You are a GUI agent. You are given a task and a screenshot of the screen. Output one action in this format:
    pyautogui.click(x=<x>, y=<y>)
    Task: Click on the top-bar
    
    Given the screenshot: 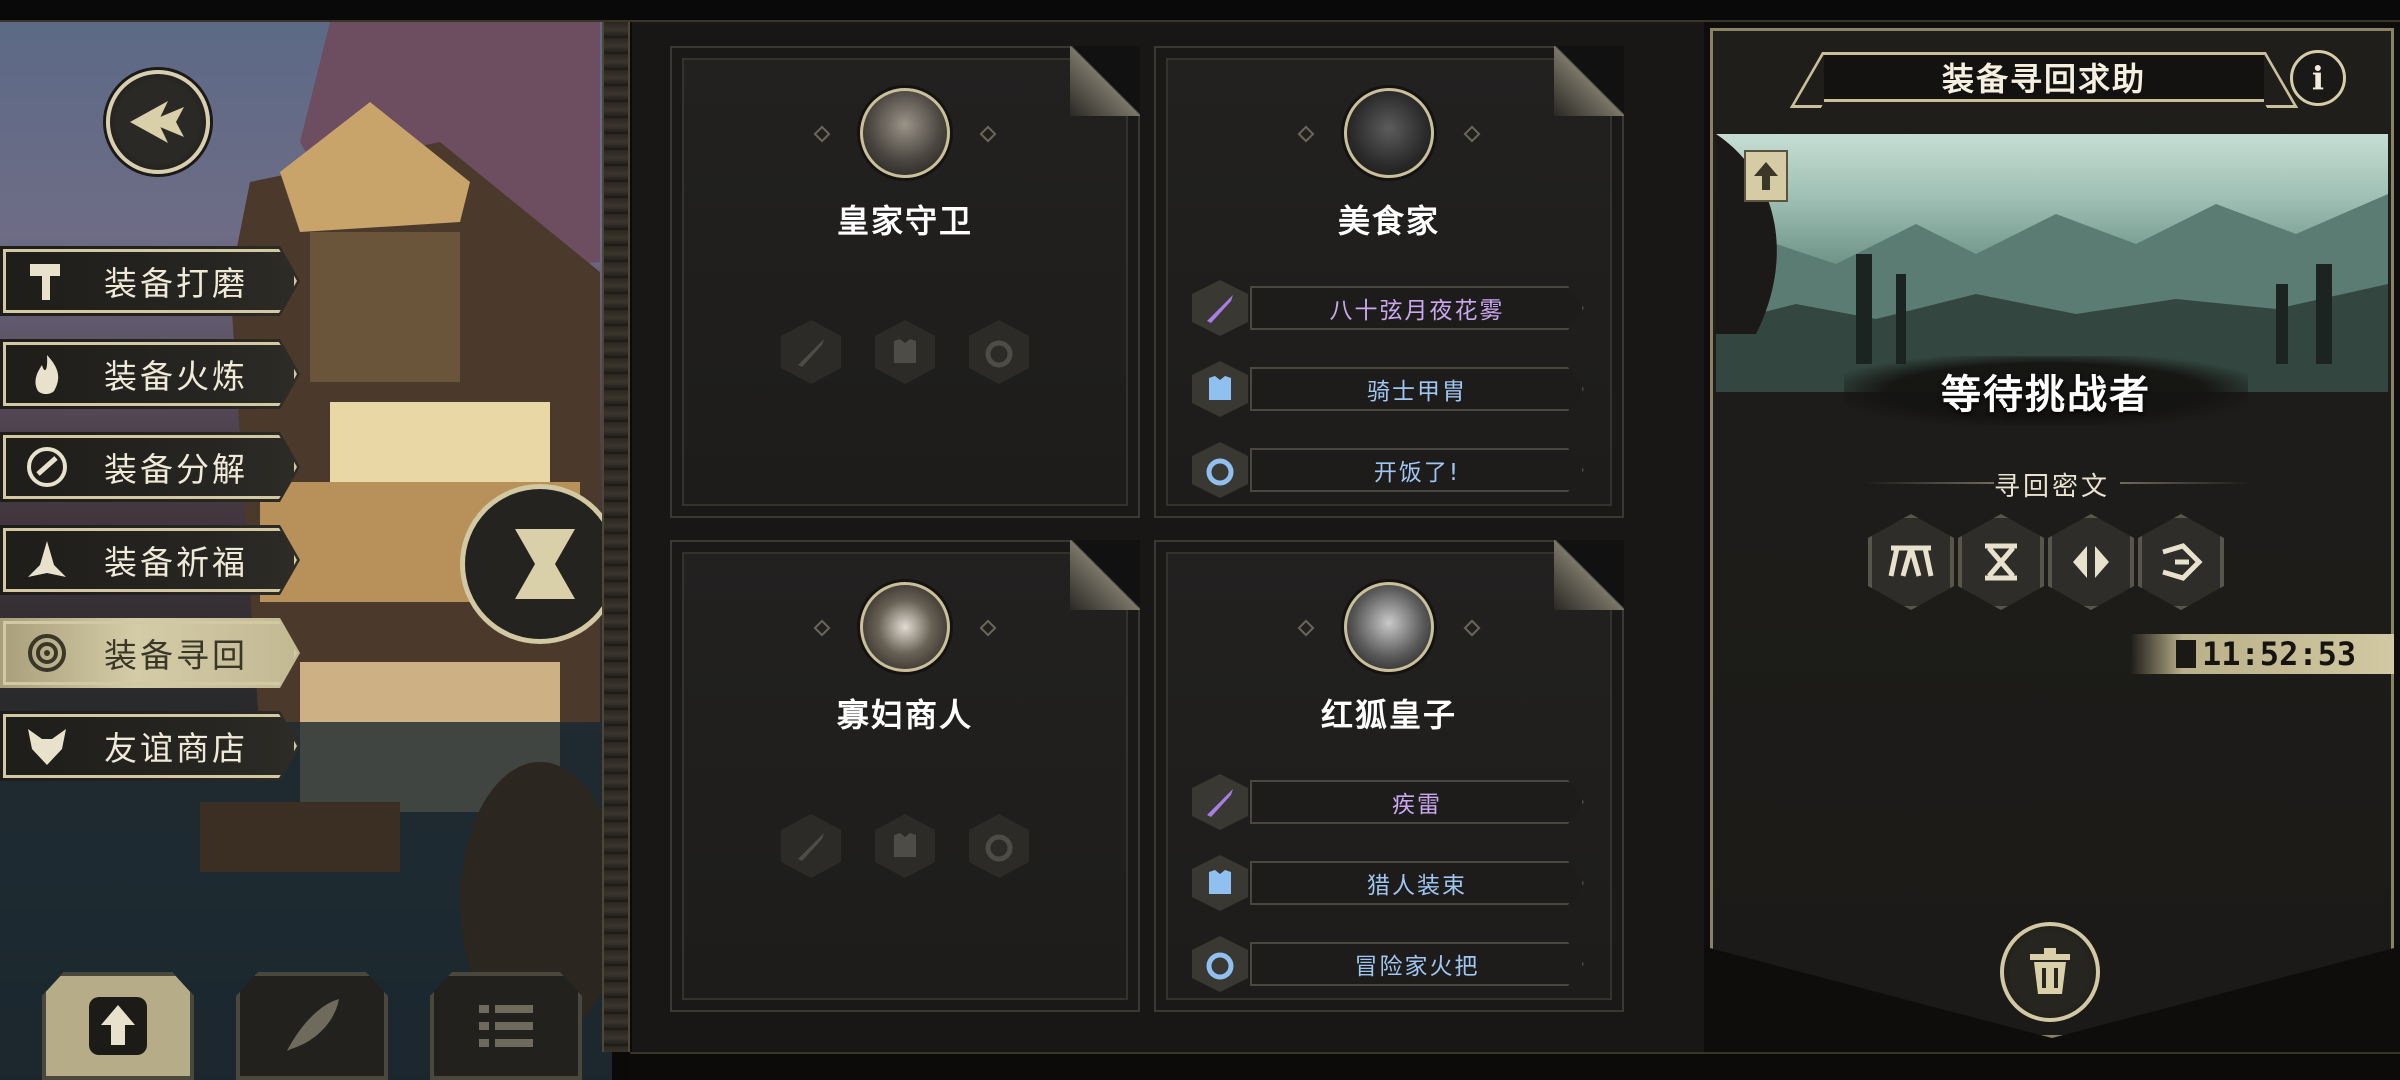 What is the action you would take?
    pyautogui.click(x=1200, y=11)
    